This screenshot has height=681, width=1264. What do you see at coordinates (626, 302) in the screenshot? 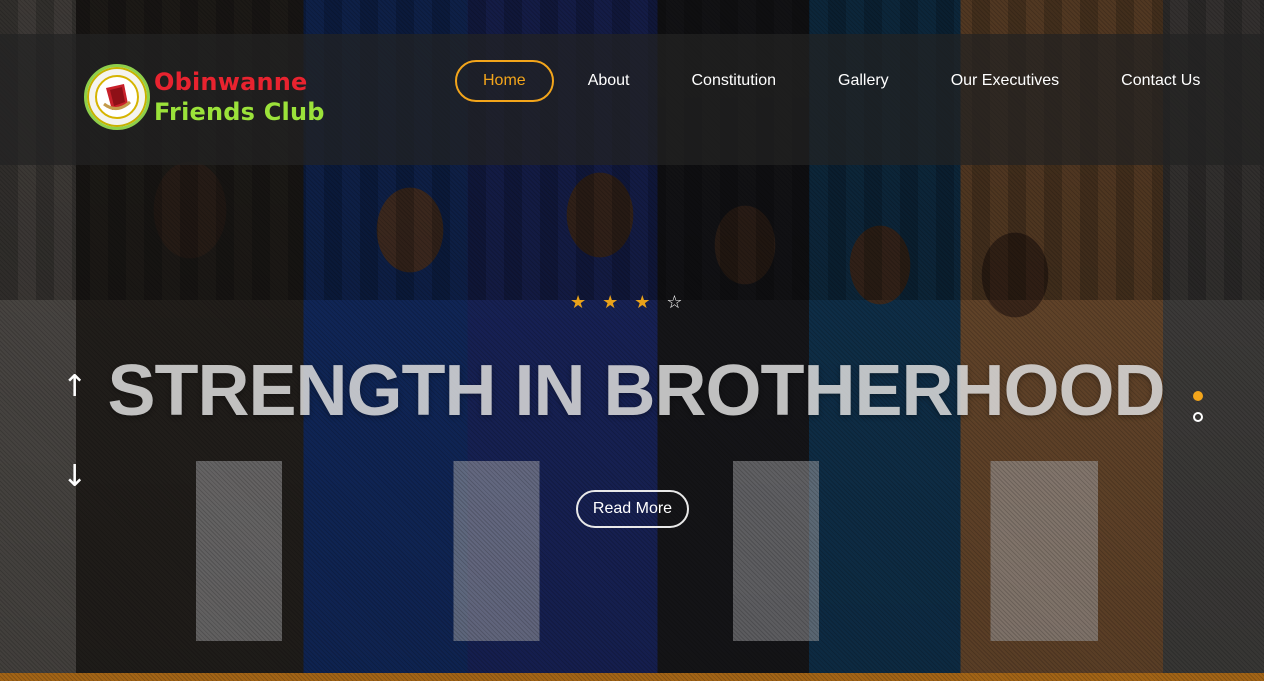
I see `decorative-stars: ★ ★ ★ ☆` at bounding box center [626, 302].